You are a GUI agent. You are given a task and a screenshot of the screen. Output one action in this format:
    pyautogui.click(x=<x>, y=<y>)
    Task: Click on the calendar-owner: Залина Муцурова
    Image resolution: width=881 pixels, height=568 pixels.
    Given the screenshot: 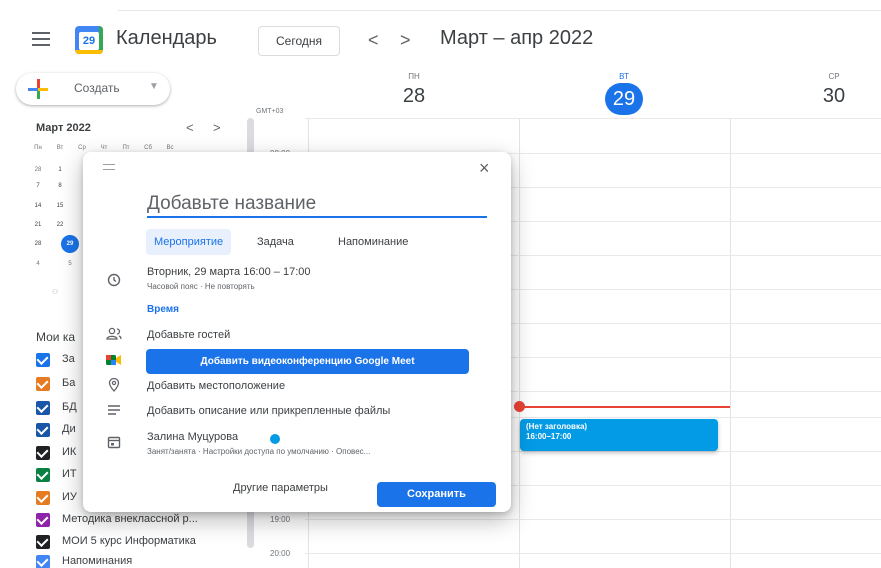 What is the action you would take?
    pyautogui.click(x=192, y=437)
    